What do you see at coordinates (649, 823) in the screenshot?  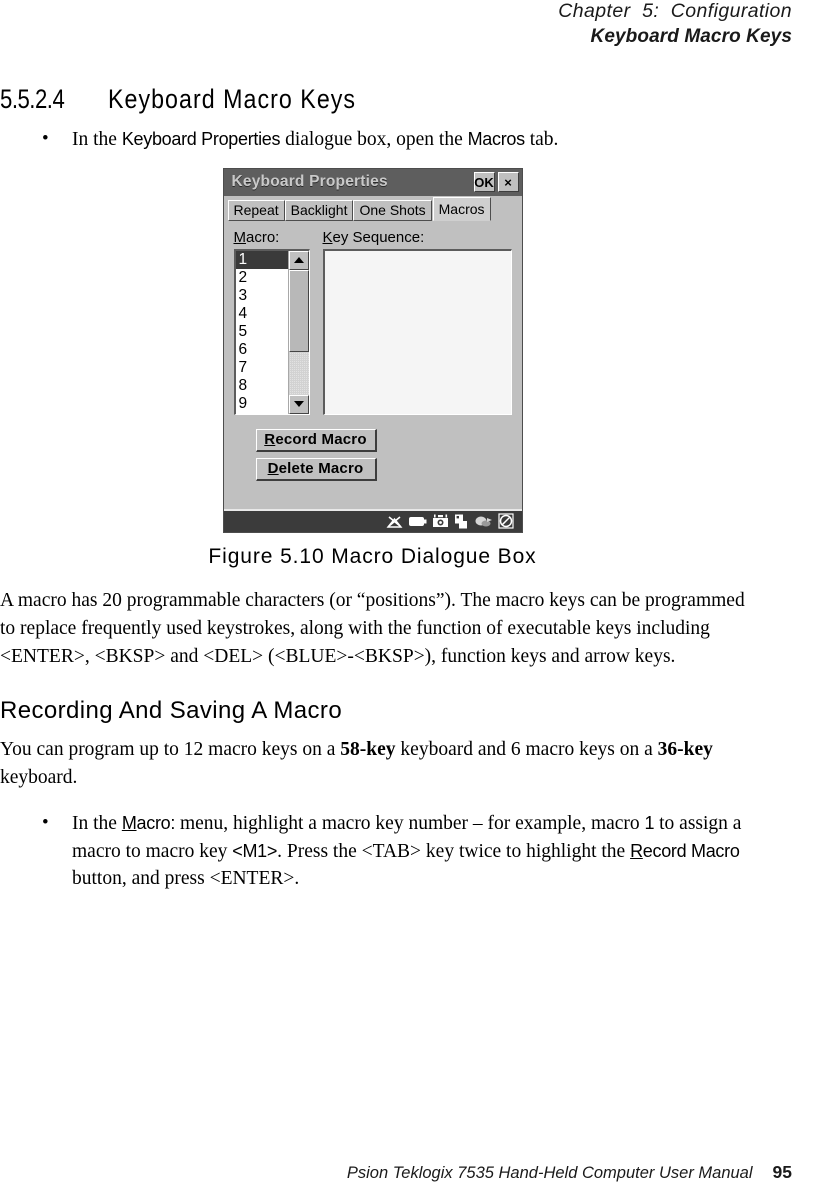 I see `ui-value-macro-1: 1` at bounding box center [649, 823].